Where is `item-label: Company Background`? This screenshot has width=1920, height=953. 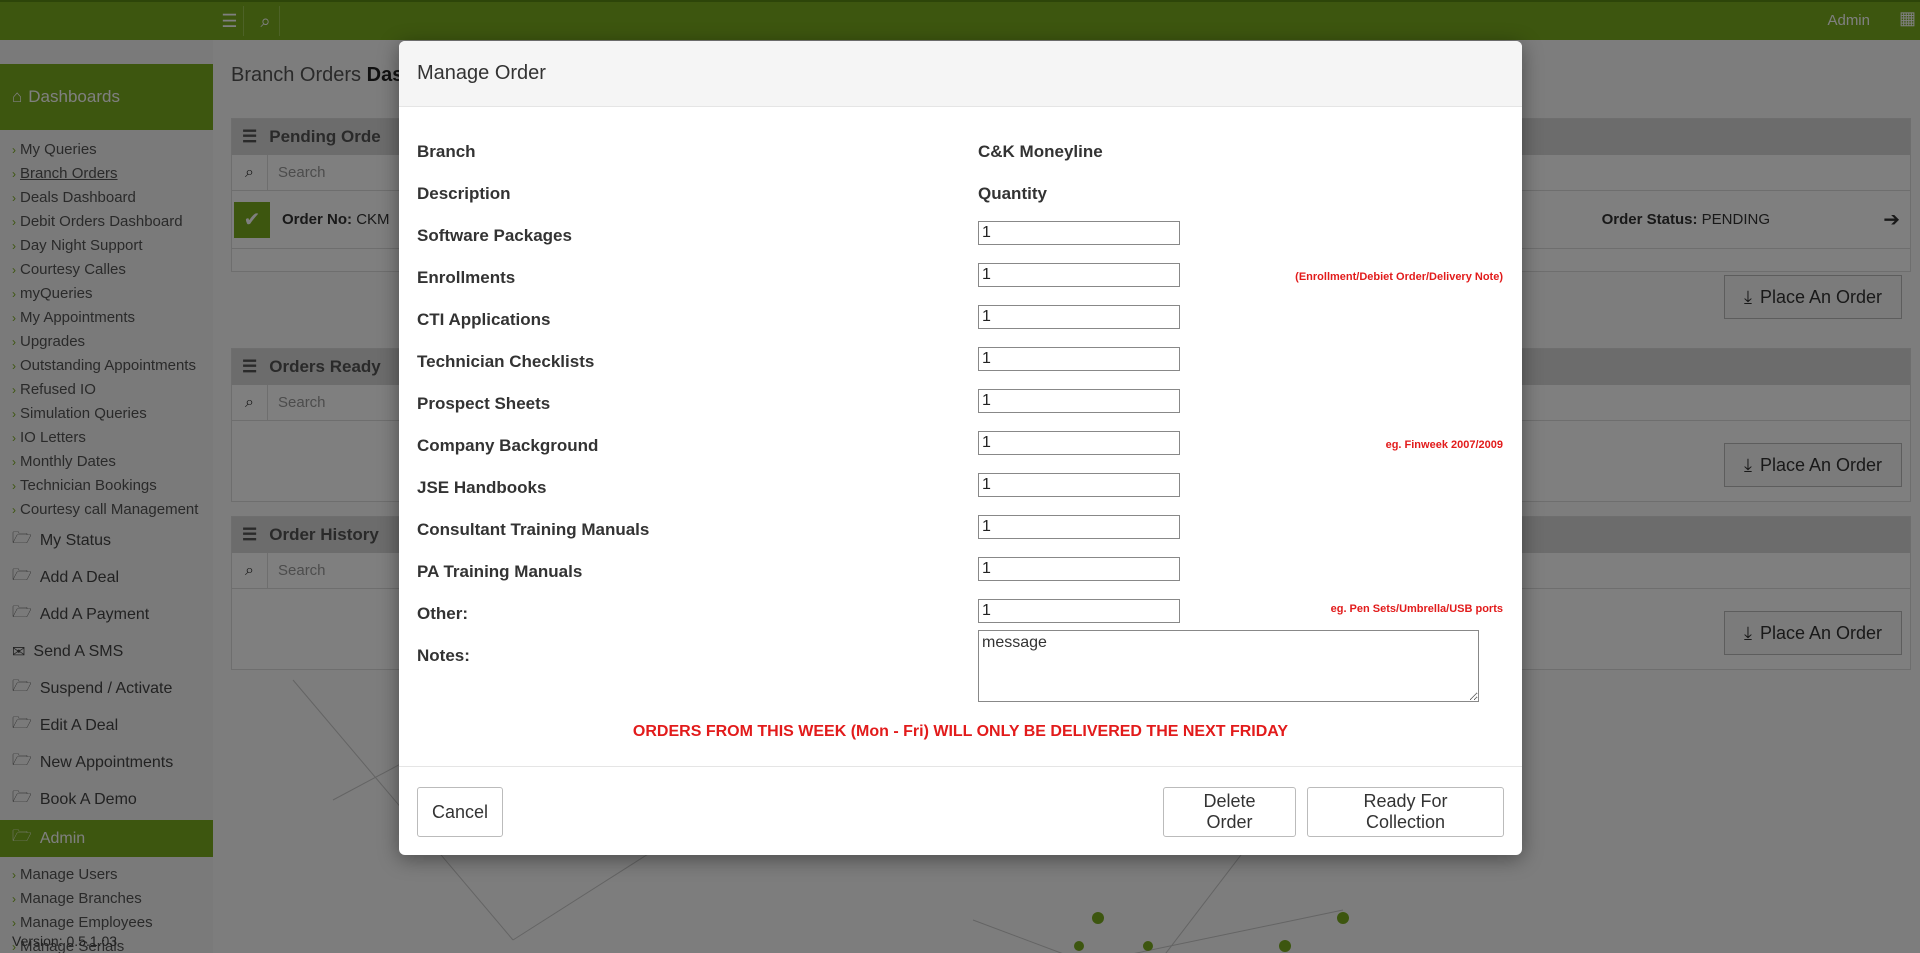
item-label: Company Background is located at coordinates (508, 445).